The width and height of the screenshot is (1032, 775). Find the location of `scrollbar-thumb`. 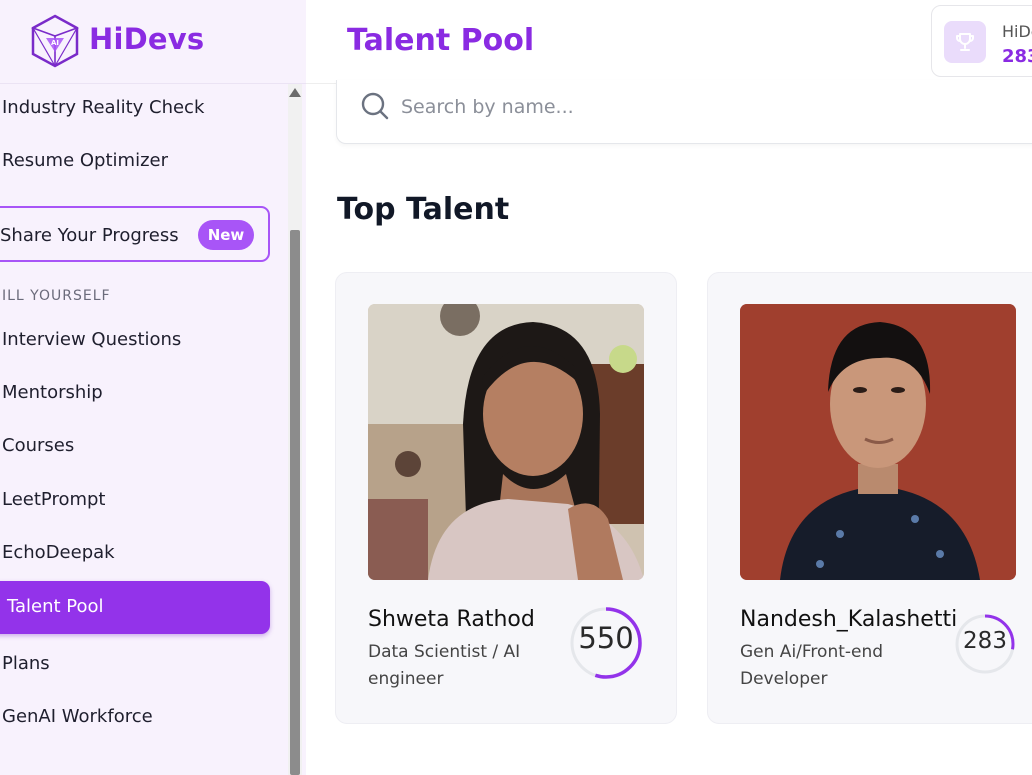

scrollbar-thumb is located at coordinates (295, 502).